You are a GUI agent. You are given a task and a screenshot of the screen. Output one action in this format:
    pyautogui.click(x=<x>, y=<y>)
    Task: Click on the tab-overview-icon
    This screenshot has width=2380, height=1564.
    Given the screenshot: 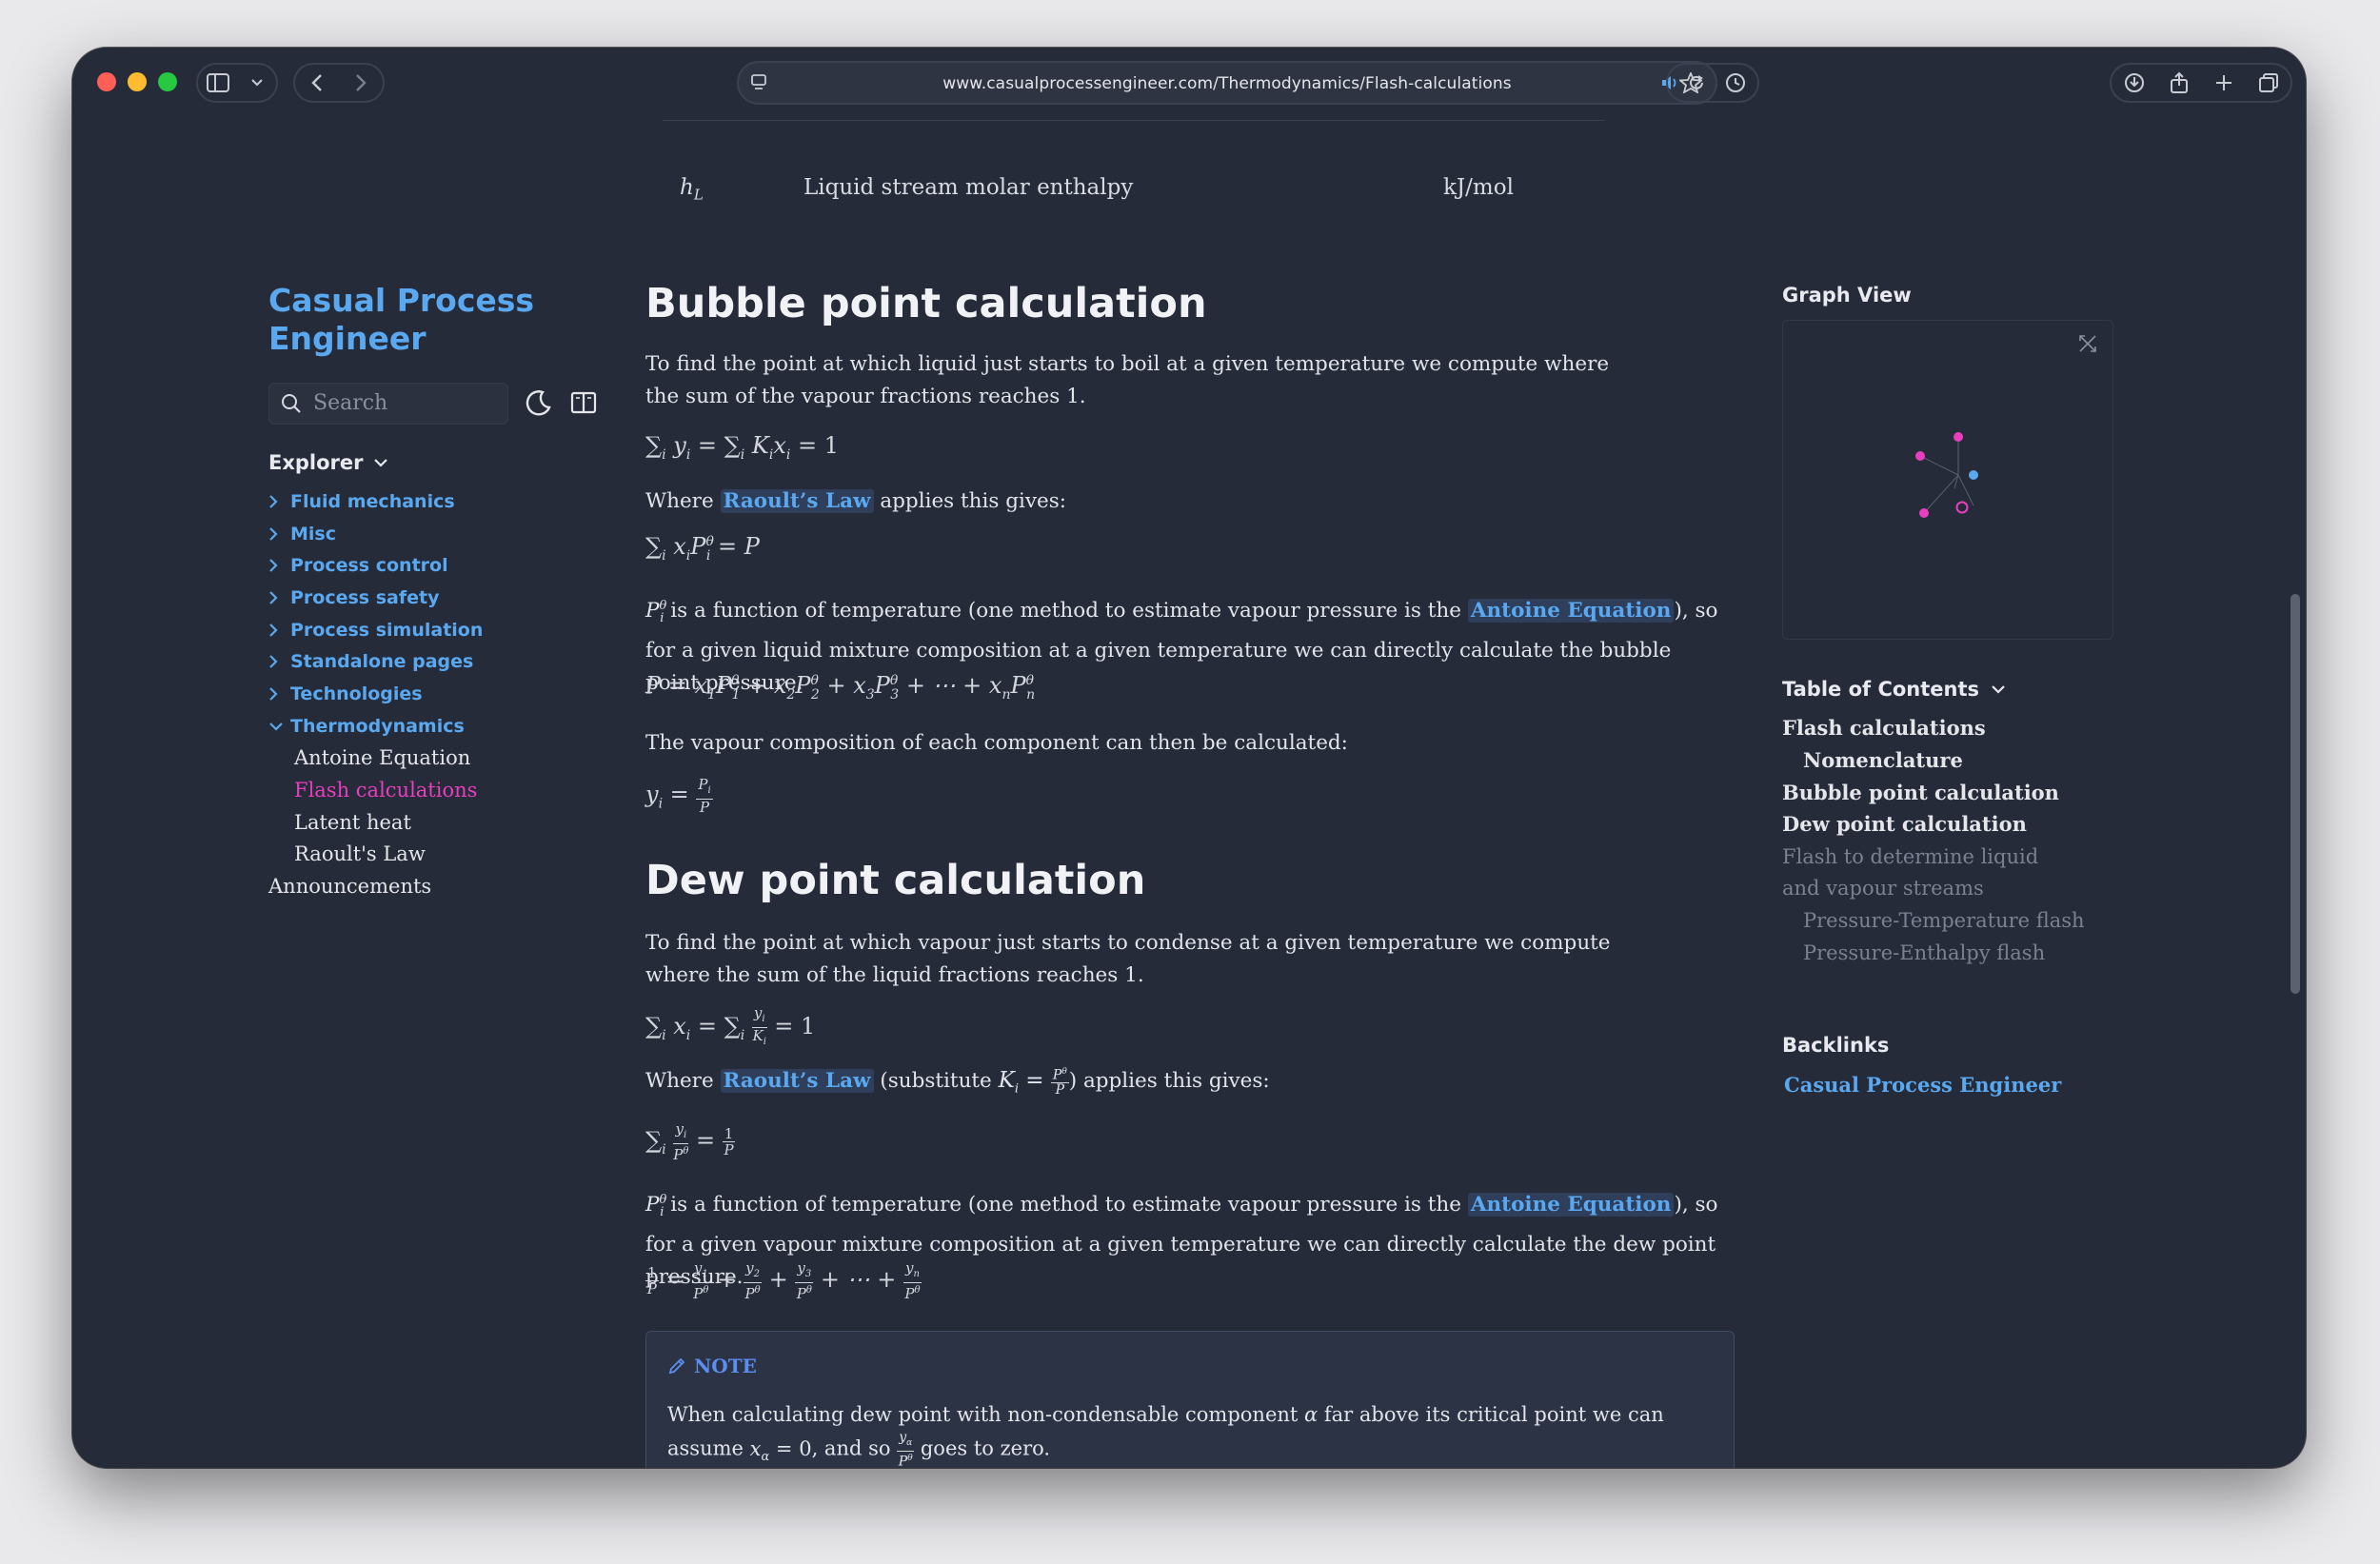 What is the action you would take?
    pyautogui.click(x=2269, y=83)
    